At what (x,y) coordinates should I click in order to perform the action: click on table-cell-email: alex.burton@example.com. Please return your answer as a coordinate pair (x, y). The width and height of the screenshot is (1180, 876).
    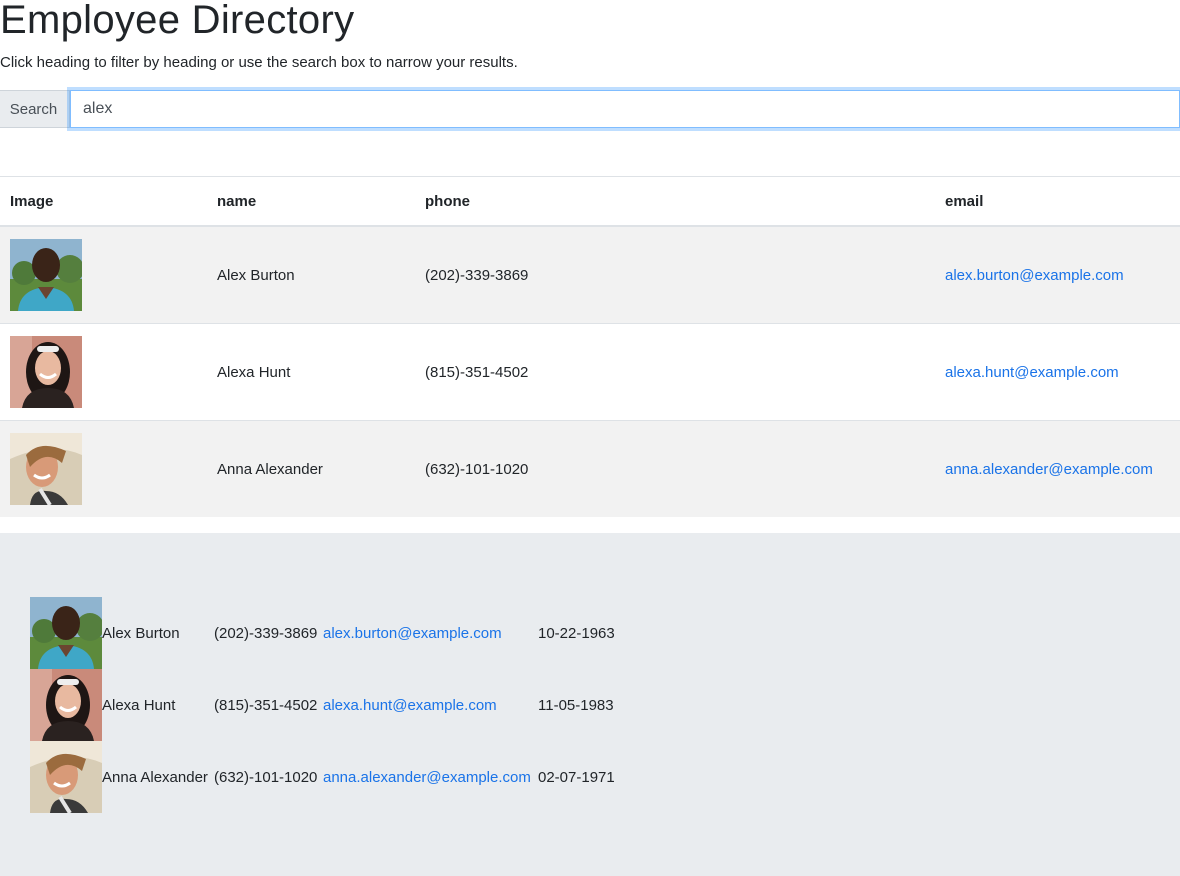
    Looking at the image, I should click on (1057, 274).